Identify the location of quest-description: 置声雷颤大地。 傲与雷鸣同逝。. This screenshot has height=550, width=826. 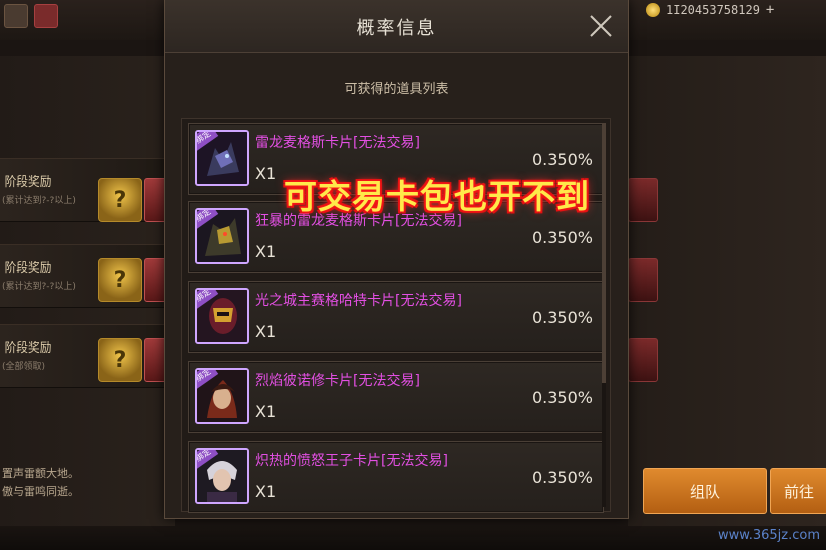
(88, 495).